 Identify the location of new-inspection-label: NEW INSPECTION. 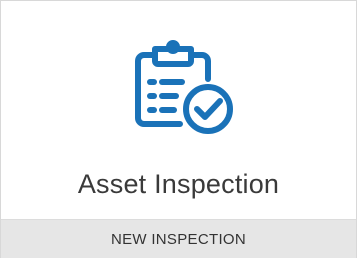
(178, 239).